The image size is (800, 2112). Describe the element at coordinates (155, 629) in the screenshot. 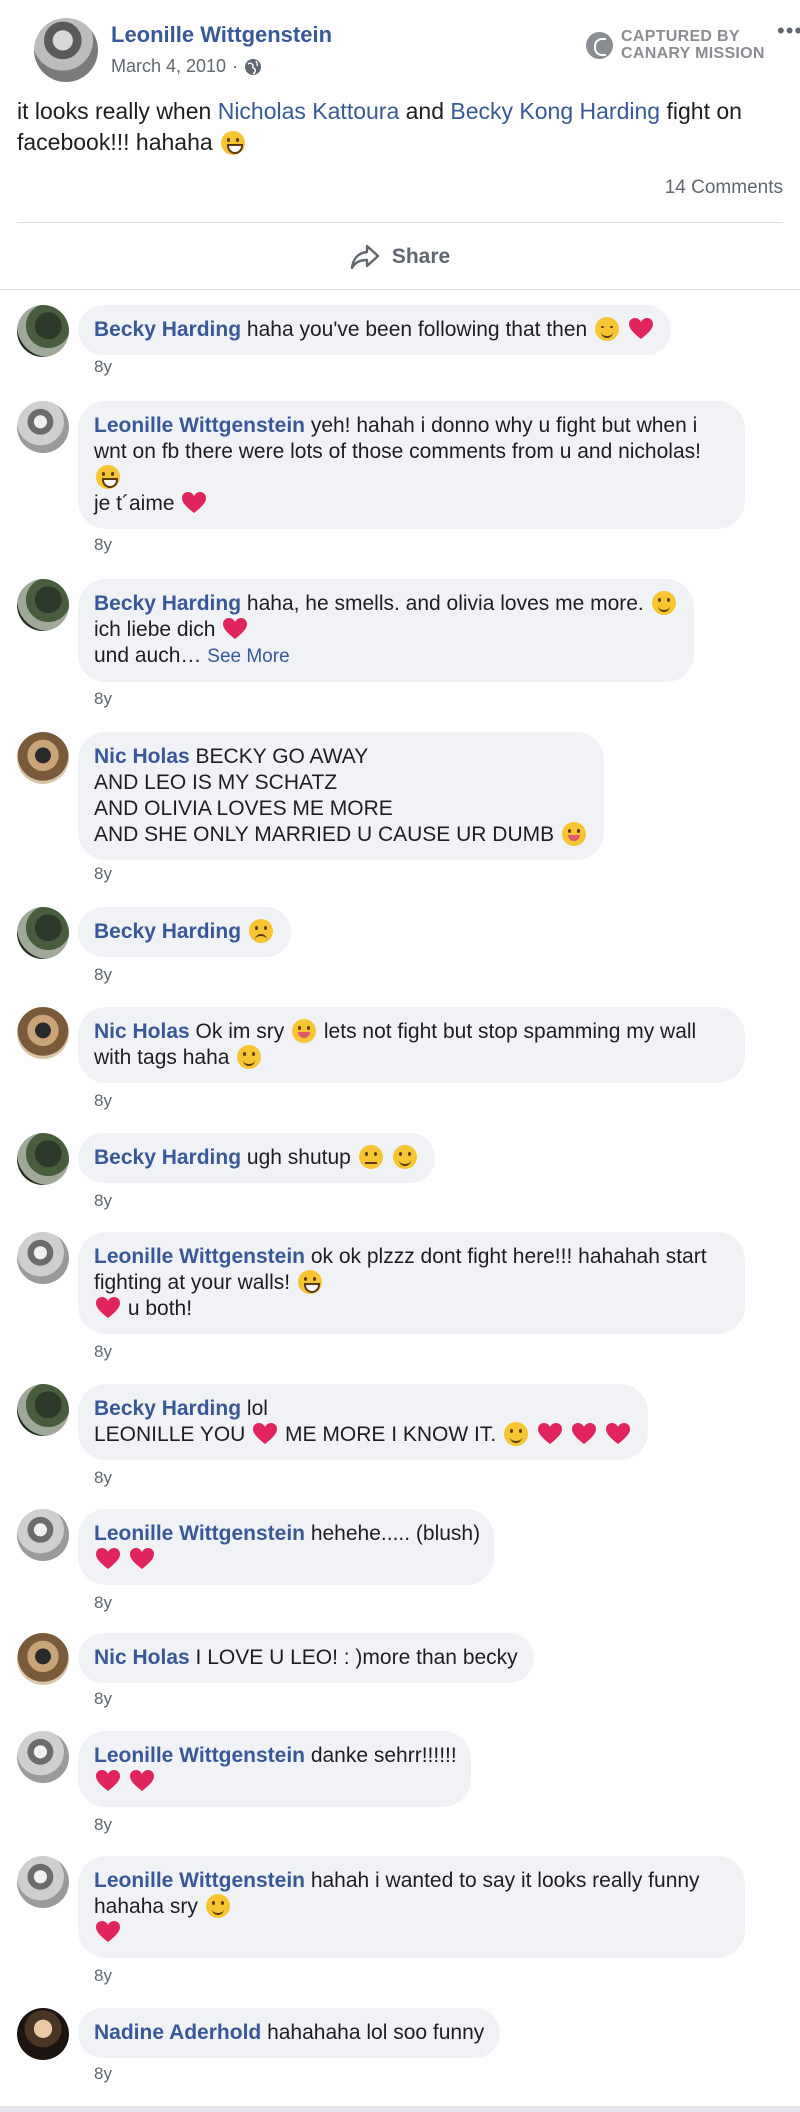

I see `comment-text: ich liebe dich` at that location.